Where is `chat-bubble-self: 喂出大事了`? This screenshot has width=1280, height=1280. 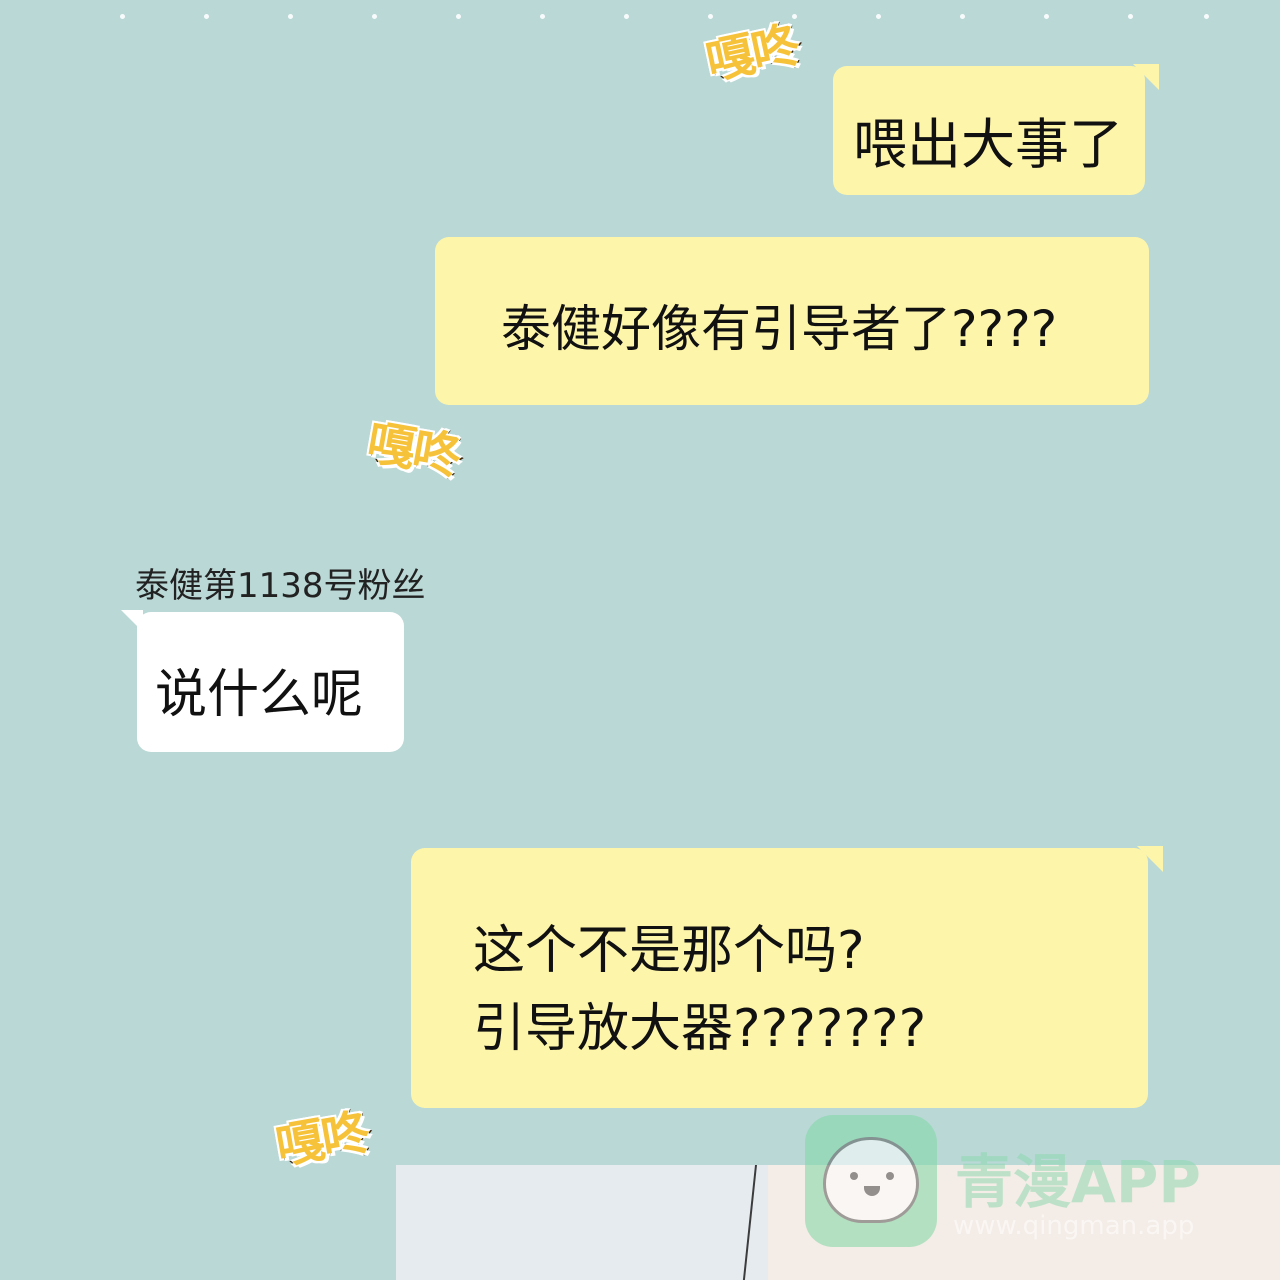 chat-bubble-self: 喂出大事了 is located at coordinates (996, 129).